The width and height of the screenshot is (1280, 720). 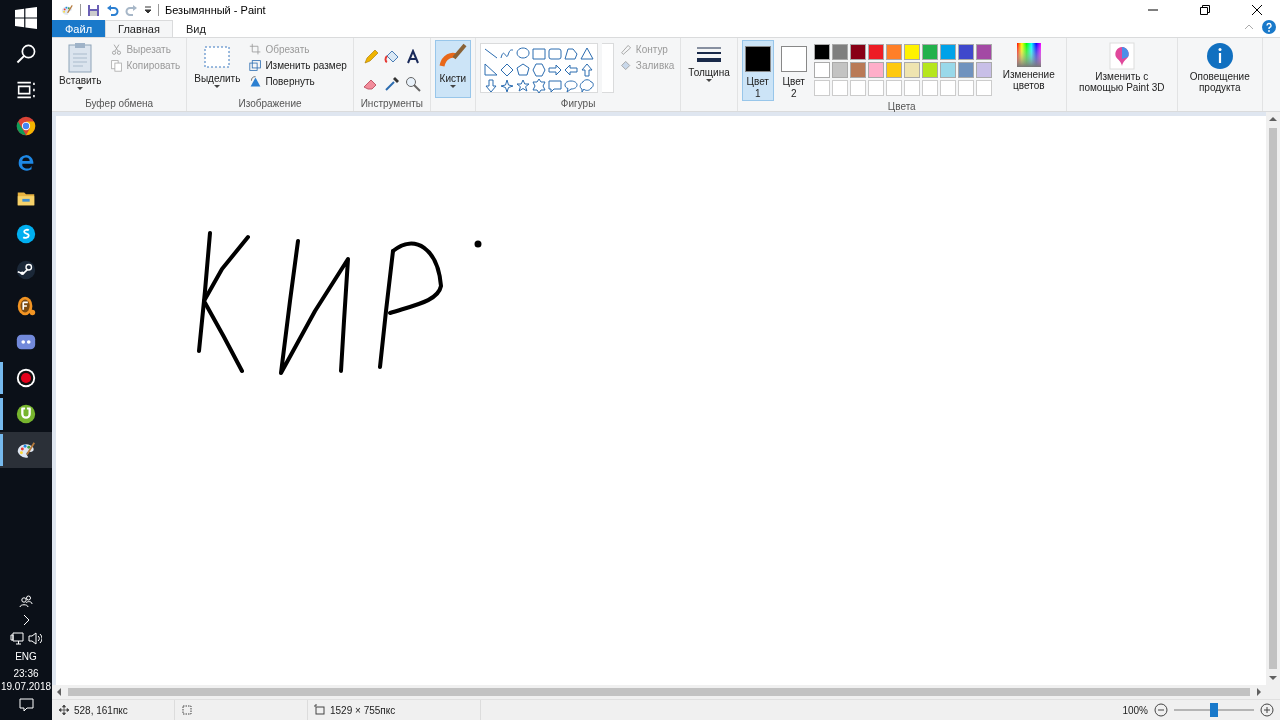 What do you see at coordinates (117, 49) in the screenshot?
I see `scissors-icon` at bounding box center [117, 49].